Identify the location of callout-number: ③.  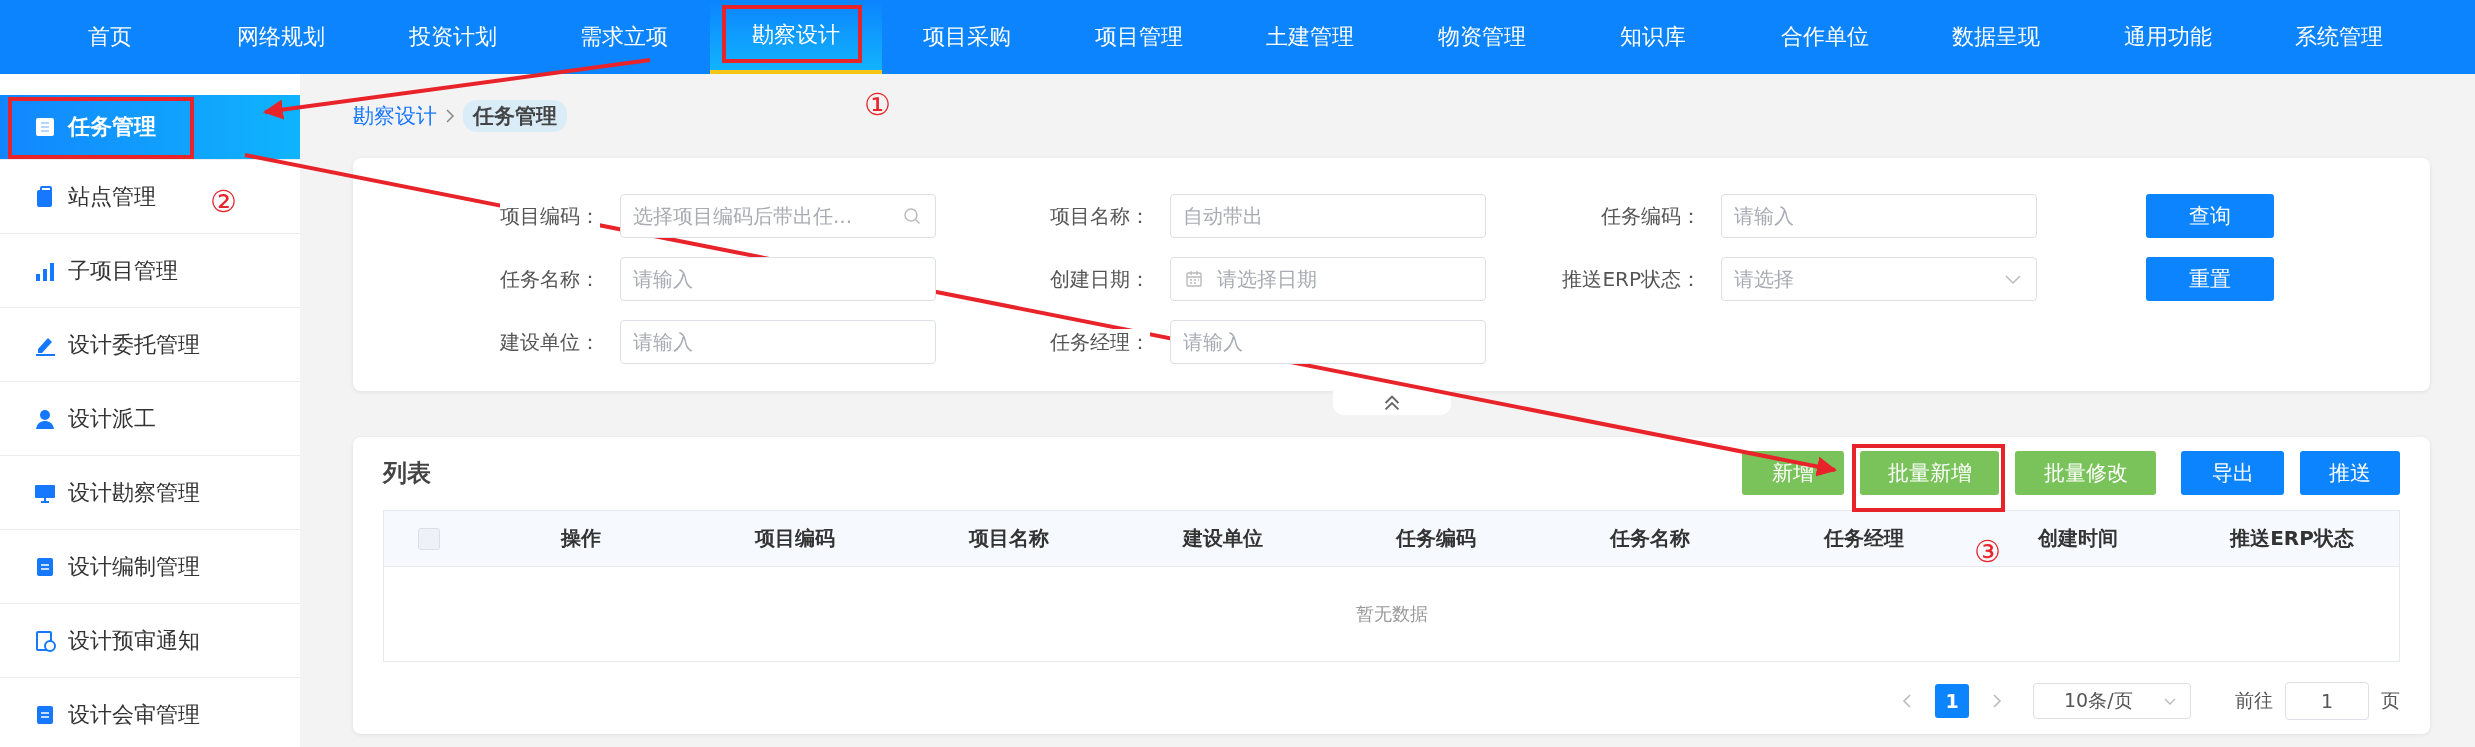
(1987, 552).